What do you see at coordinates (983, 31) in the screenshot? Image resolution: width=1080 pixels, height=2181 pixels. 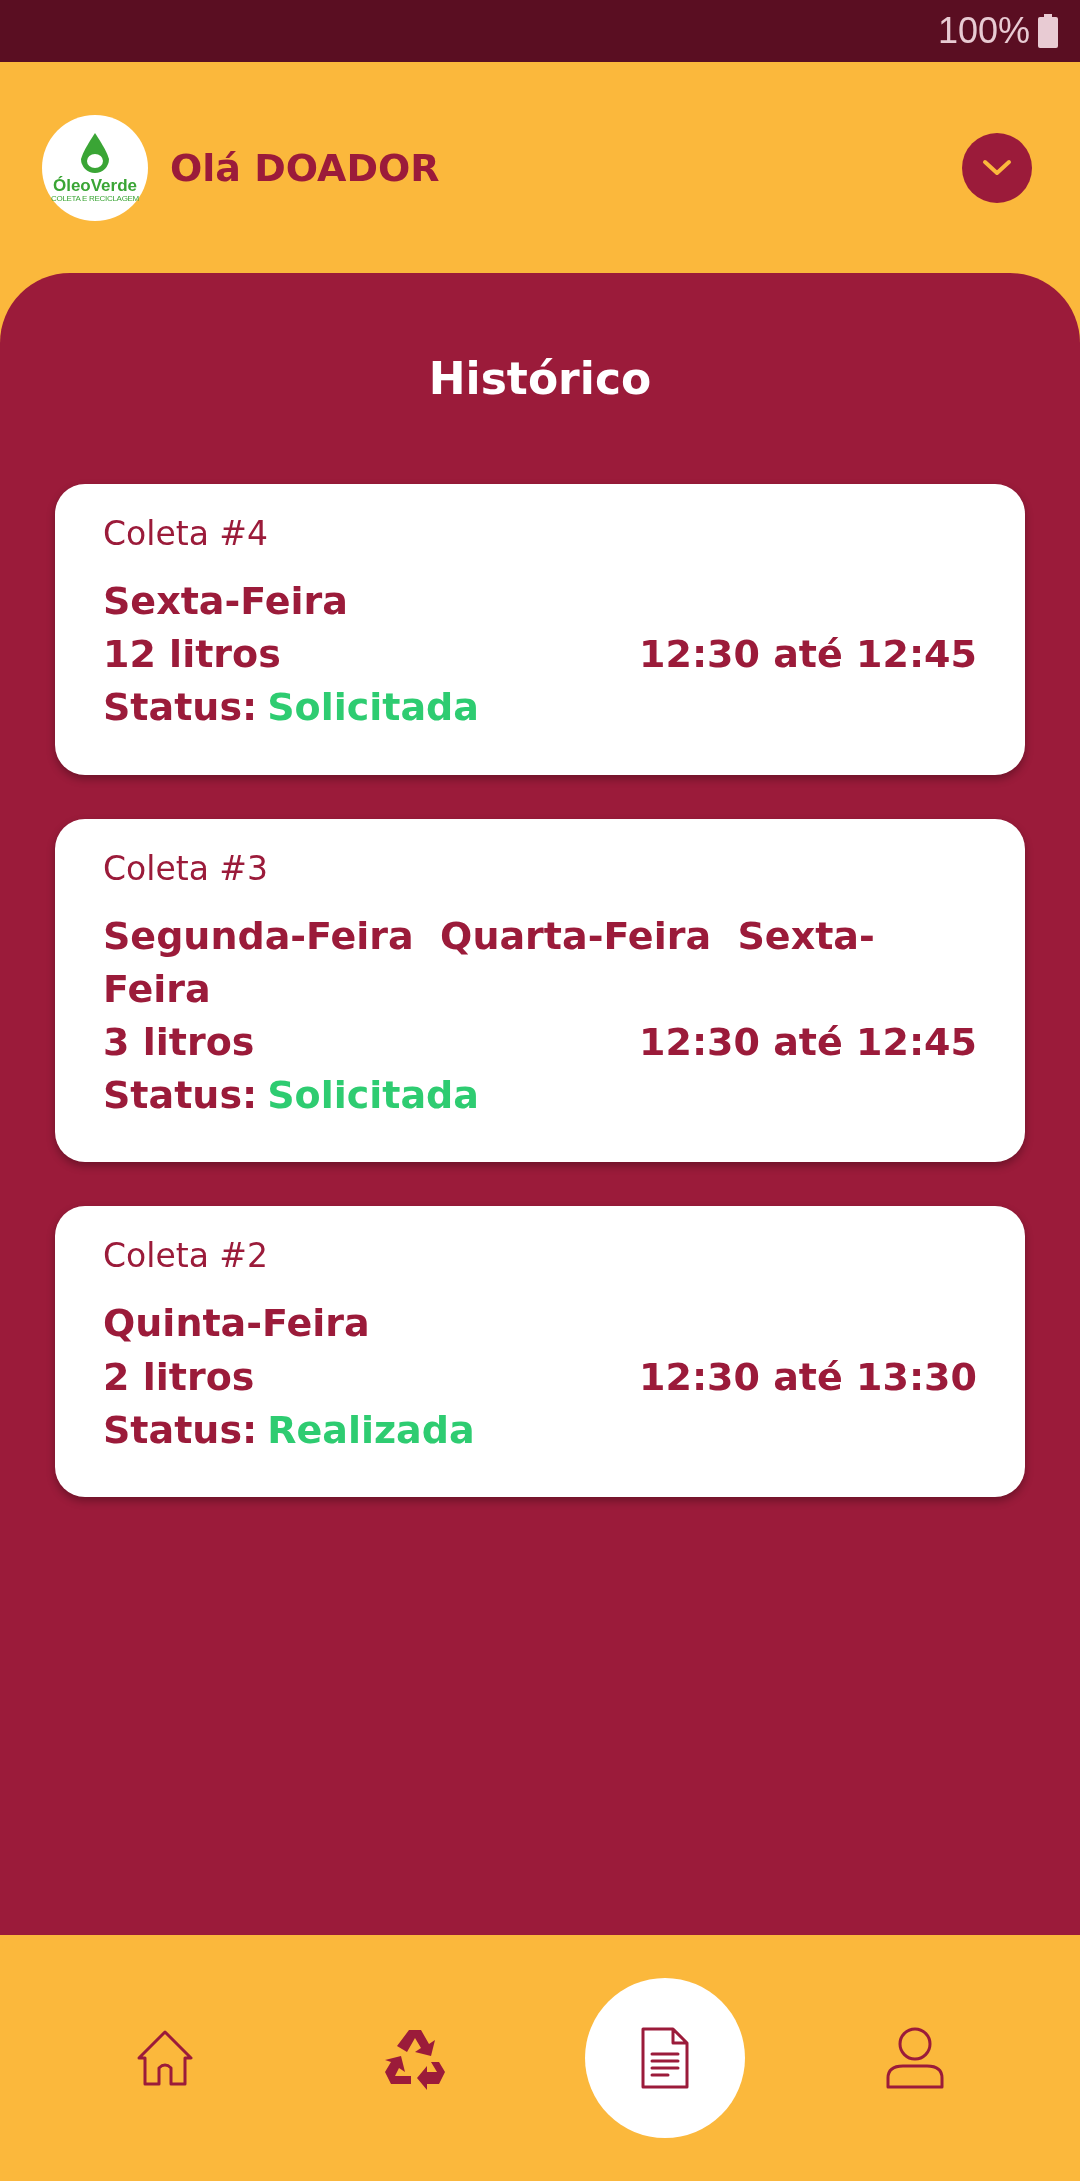 I see `battery-level: 100%` at bounding box center [983, 31].